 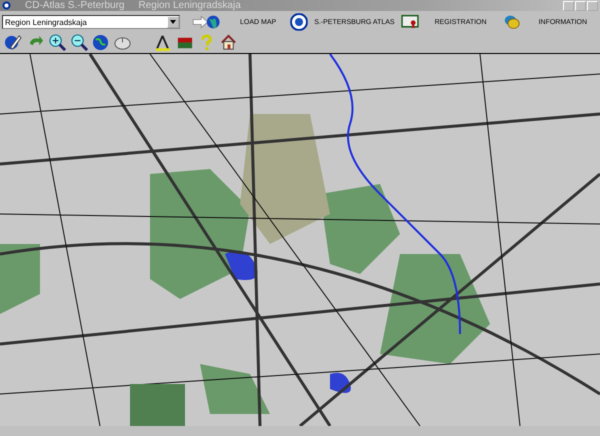 I want to click on app-icon, so click(x=6, y=5).